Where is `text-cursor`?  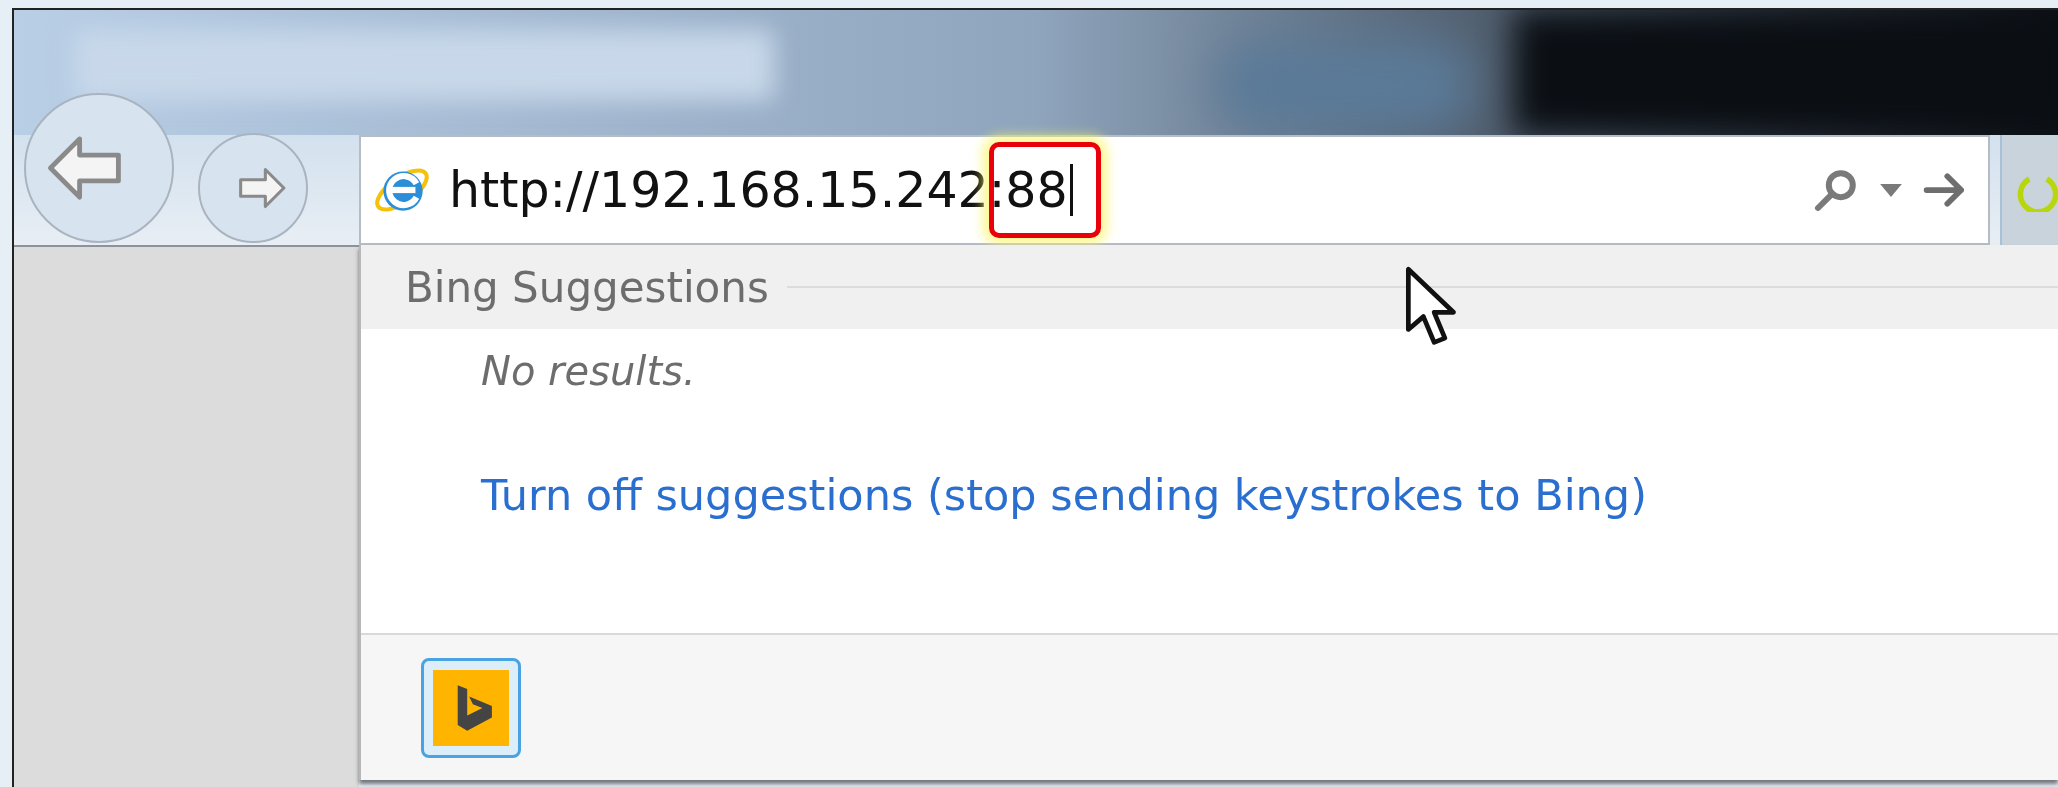 text-cursor is located at coordinates (1071, 190).